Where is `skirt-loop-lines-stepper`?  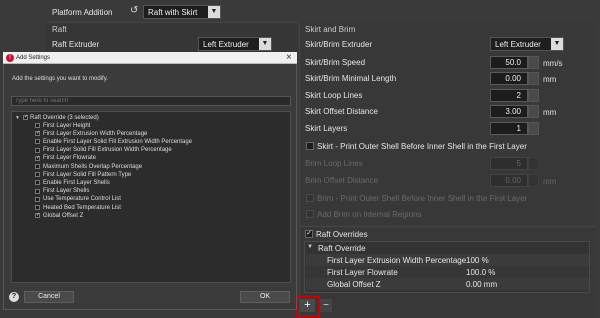
skirt-loop-lines-stepper is located at coordinates (533, 95).